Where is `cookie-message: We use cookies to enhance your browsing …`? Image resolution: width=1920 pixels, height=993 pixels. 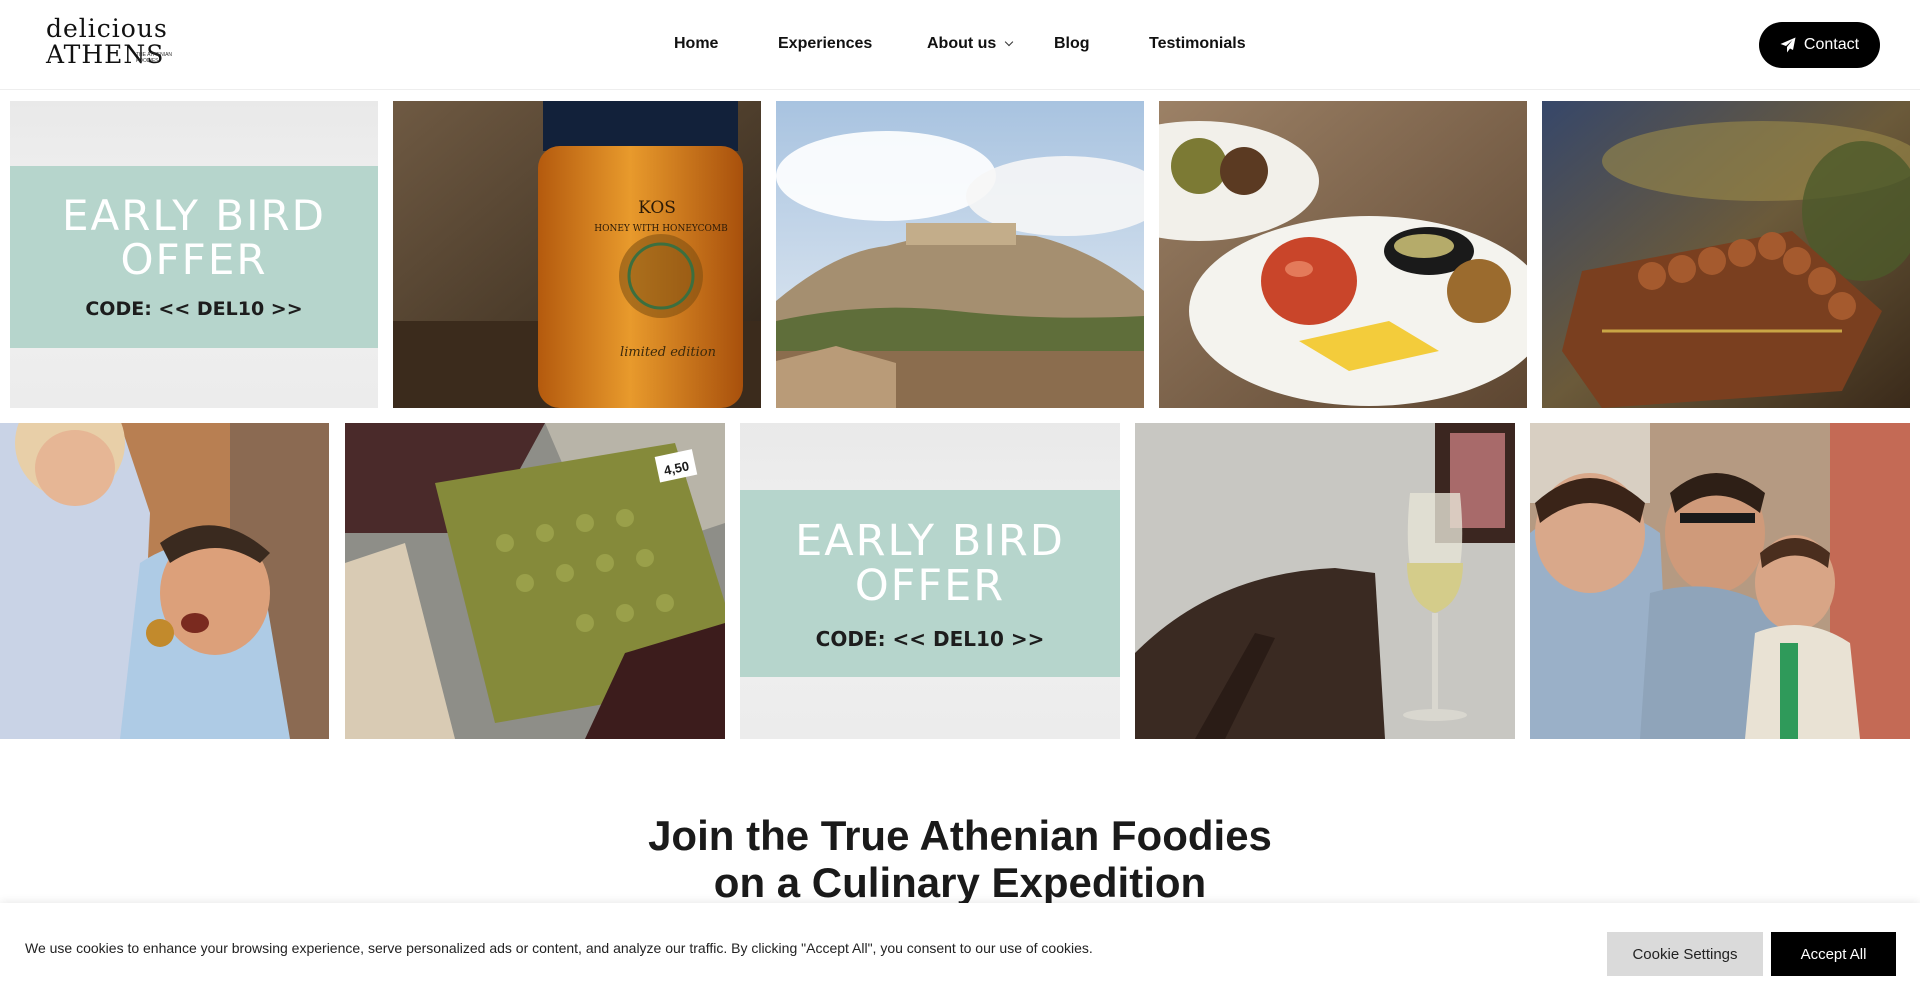
cookie-message: We use cookies to enhance your browsing … is located at coordinates (559, 948).